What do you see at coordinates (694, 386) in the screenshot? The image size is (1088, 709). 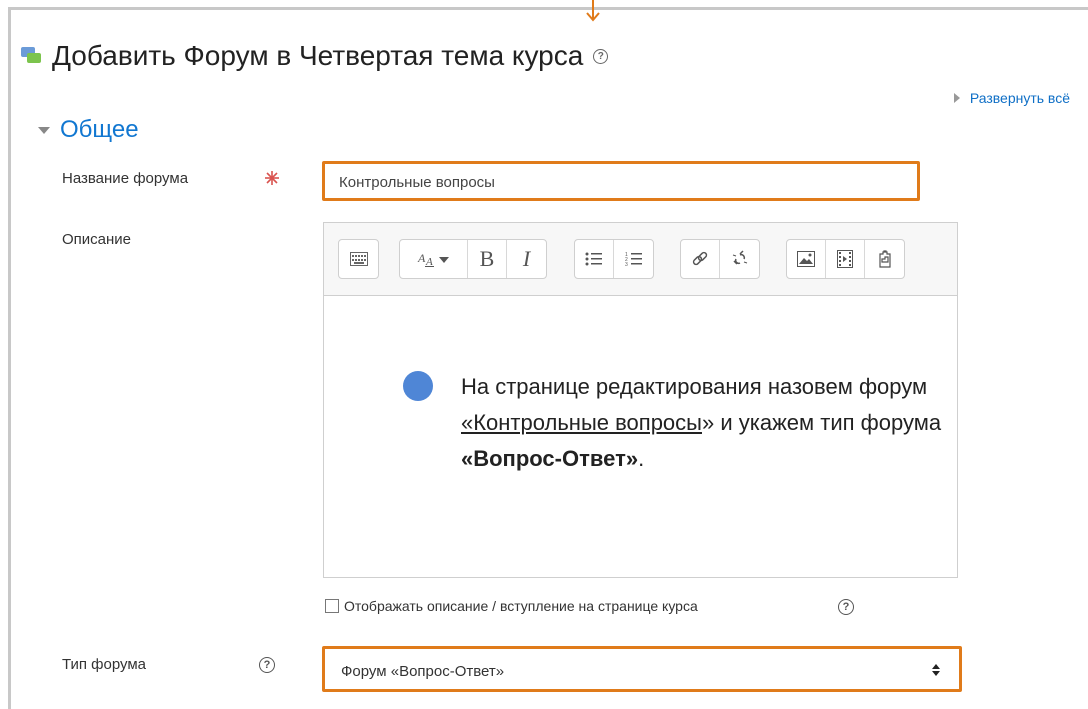 I see `callout-text-1: На странице редактирования назовем форум` at bounding box center [694, 386].